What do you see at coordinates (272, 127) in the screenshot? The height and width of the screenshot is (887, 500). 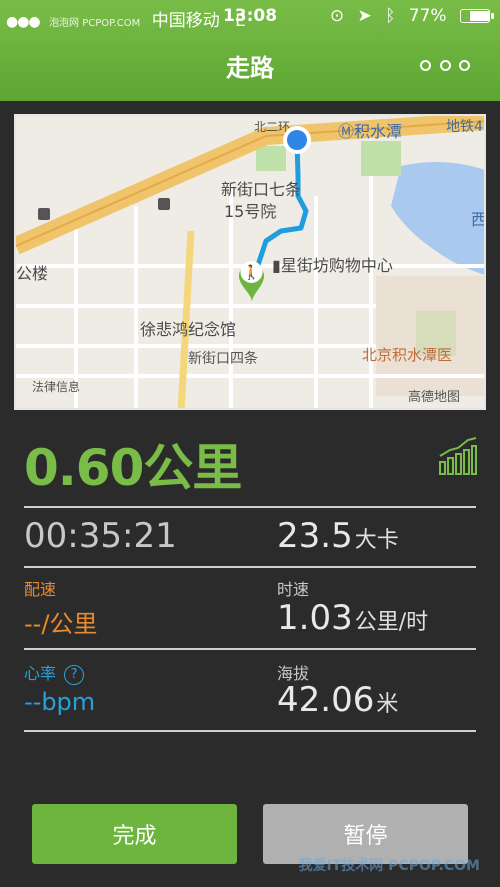 I see `map-label-road: 北二环` at bounding box center [272, 127].